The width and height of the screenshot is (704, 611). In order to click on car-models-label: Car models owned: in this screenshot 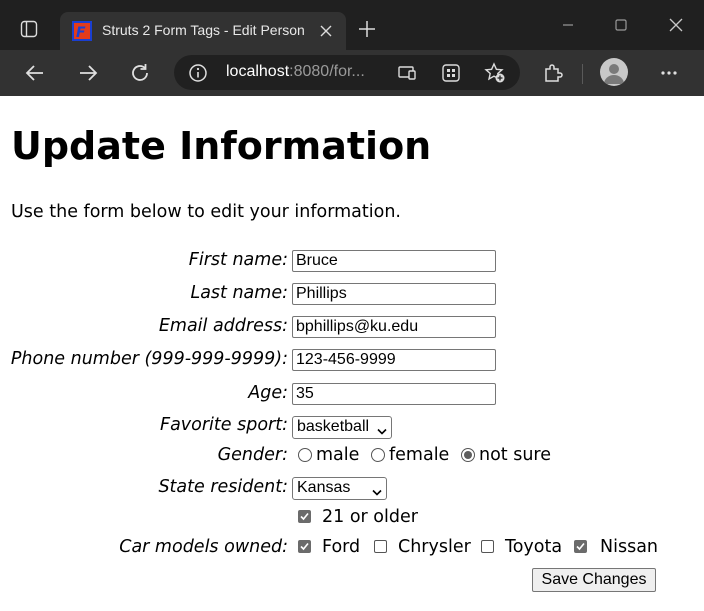, I will do `click(203, 547)`.